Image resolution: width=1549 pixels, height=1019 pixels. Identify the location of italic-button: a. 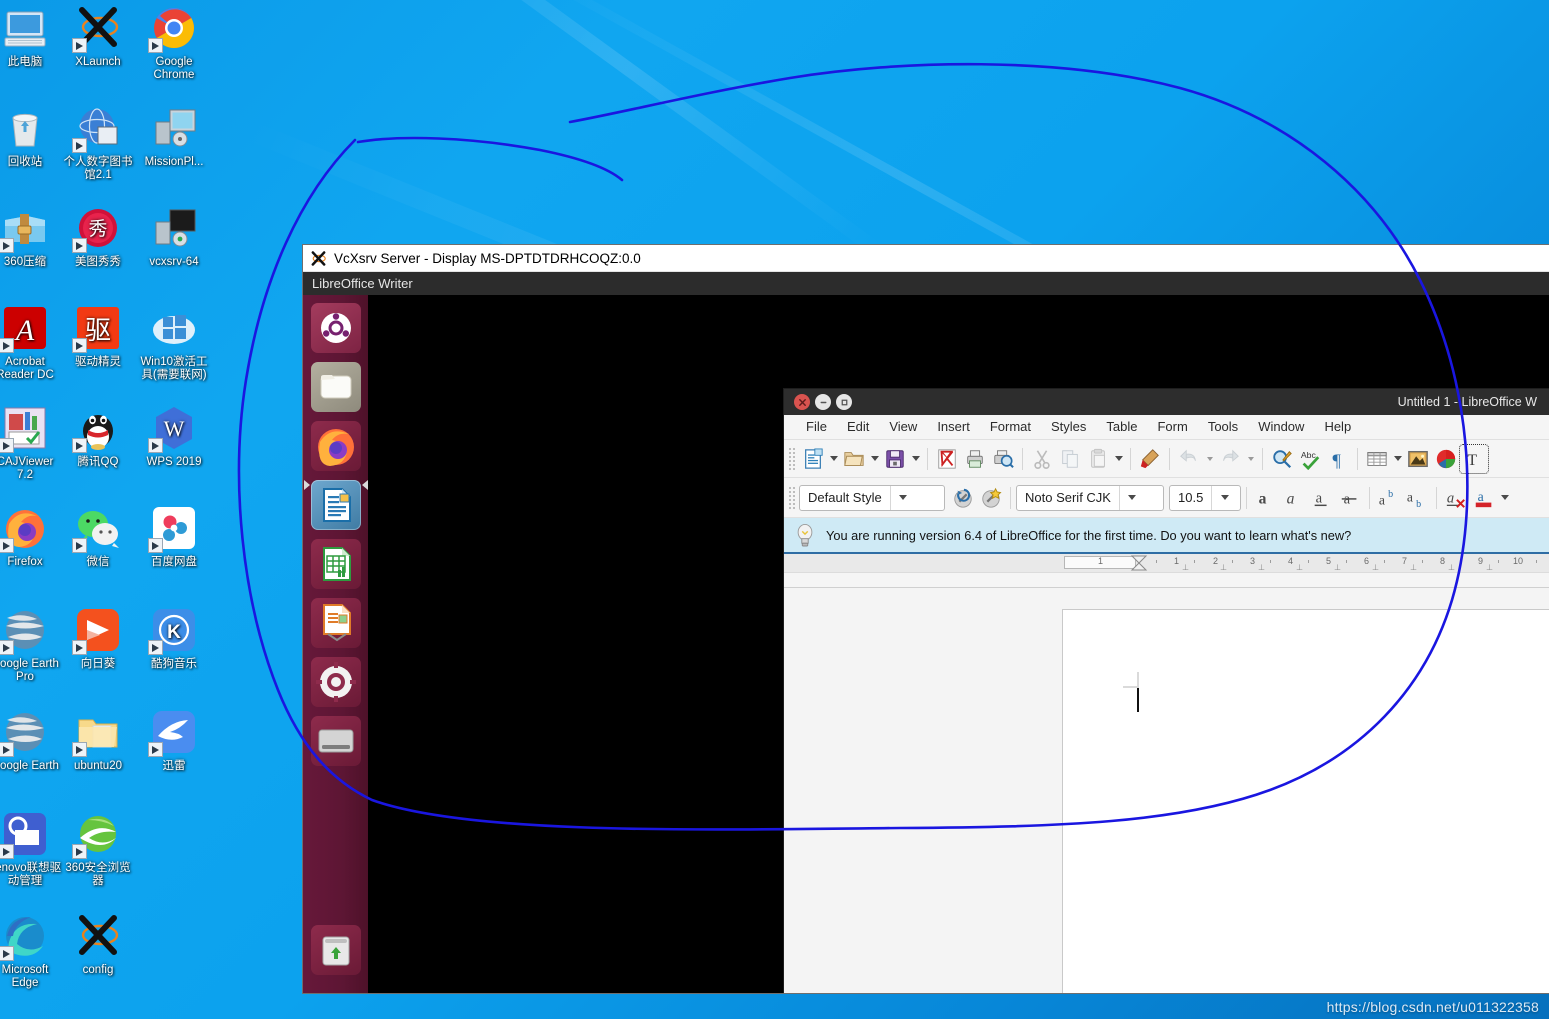
(1294, 498).